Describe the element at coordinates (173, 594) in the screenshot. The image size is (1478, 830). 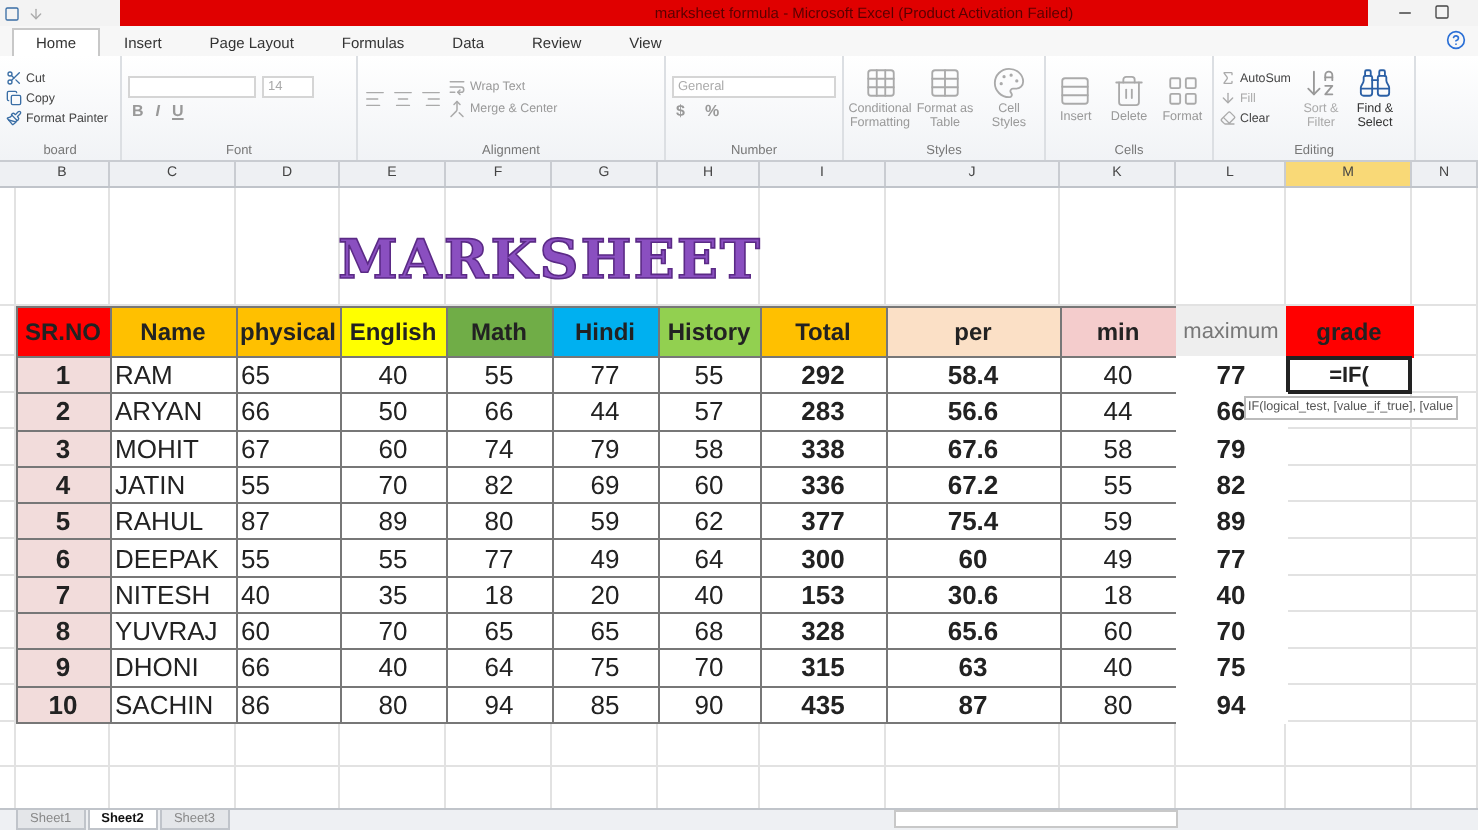
I see `table-cell: NITESH` at that location.